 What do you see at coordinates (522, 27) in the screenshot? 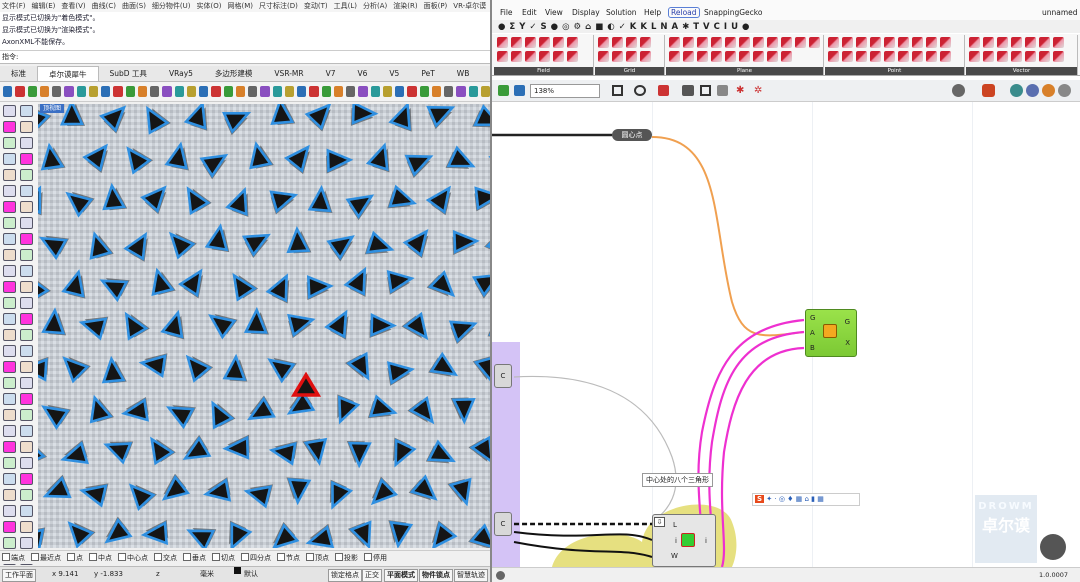
I see `gh-tab-letter: Y` at bounding box center [522, 27].